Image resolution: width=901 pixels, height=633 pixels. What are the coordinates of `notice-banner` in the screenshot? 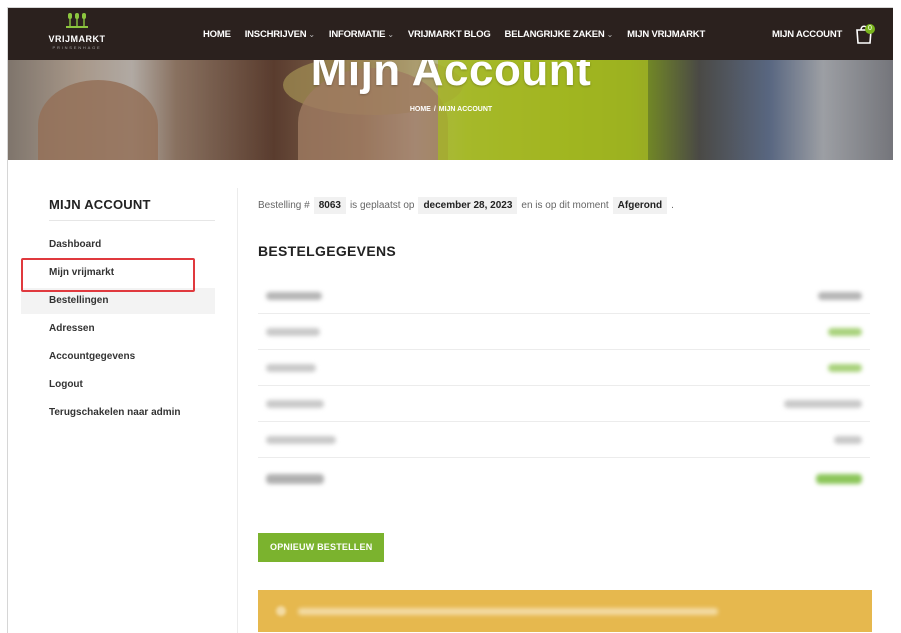 It's located at (565, 611).